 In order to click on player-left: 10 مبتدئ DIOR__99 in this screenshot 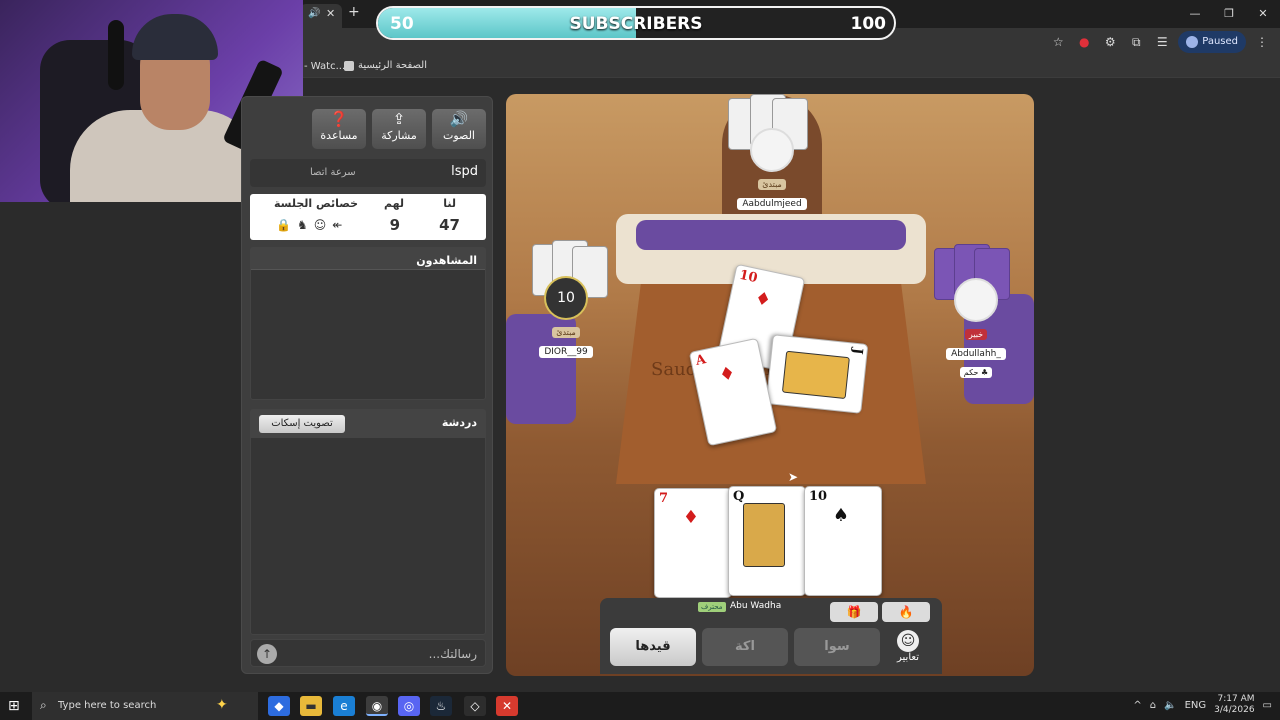, I will do `click(566, 317)`.